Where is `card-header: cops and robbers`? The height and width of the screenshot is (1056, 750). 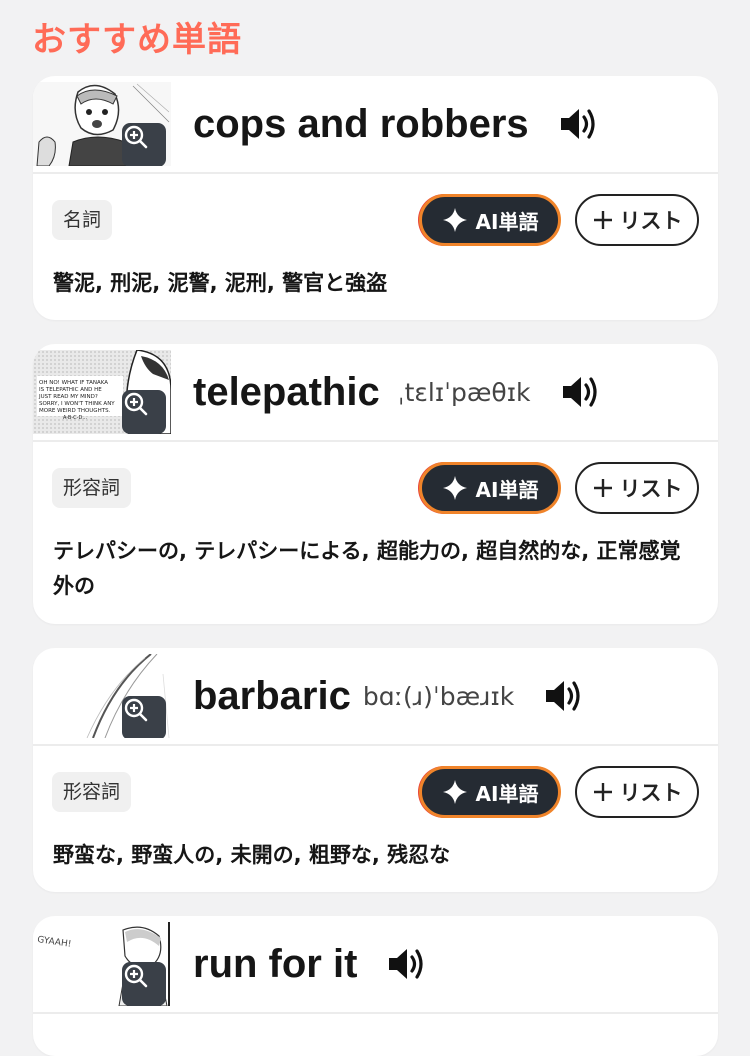 card-header: cops and robbers is located at coordinates (375, 125).